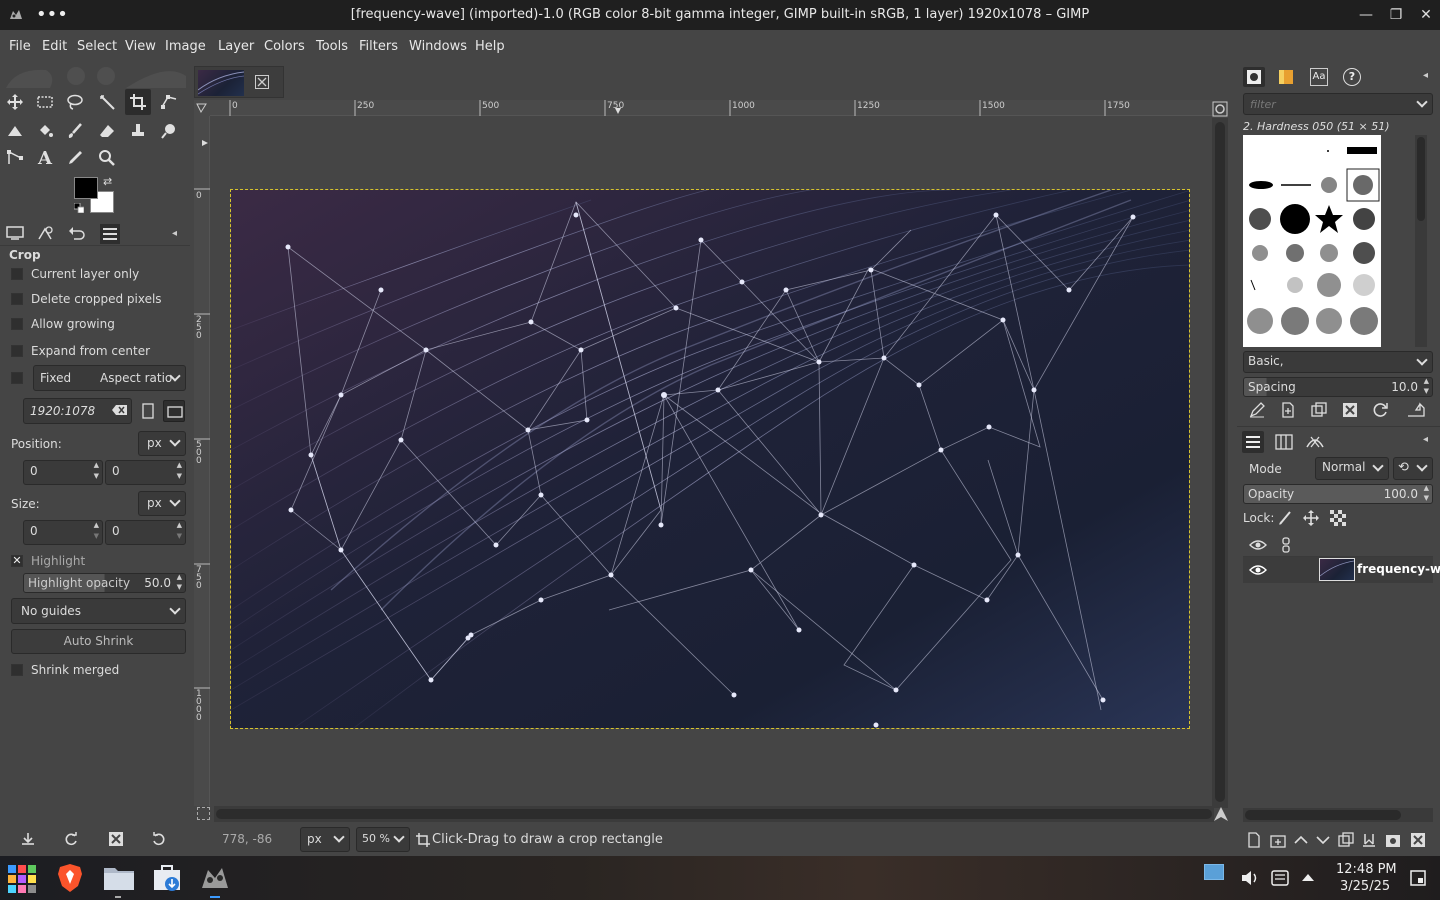 Image resolution: width=1440 pixels, height=900 pixels. I want to click on vertical-scroll-thumb, so click(1220, 462).